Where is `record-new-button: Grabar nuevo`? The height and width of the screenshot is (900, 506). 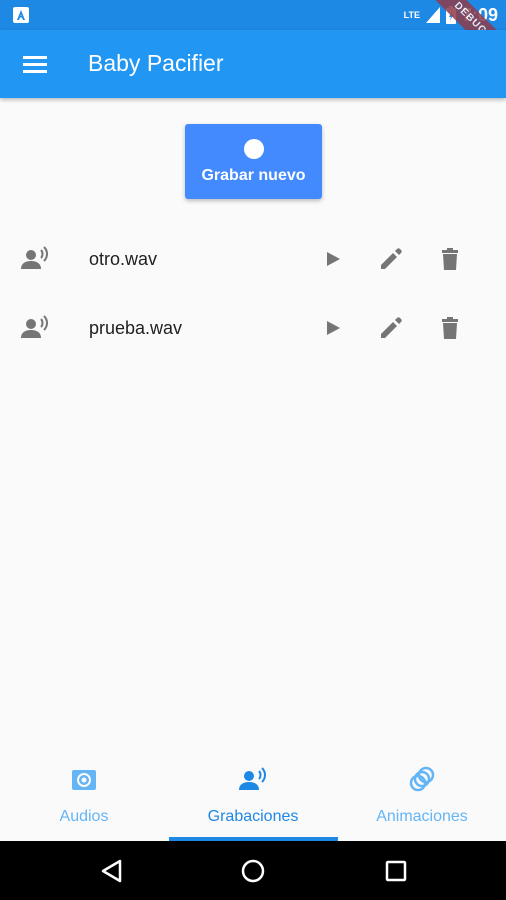 record-new-button: Grabar nuevo is located at coordinates (253, 161).